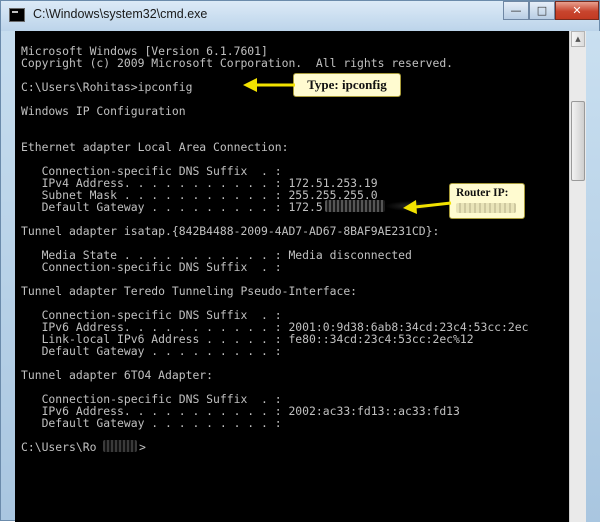  I want to click on console-line: C:\Users\Ro, so click(59, 447).